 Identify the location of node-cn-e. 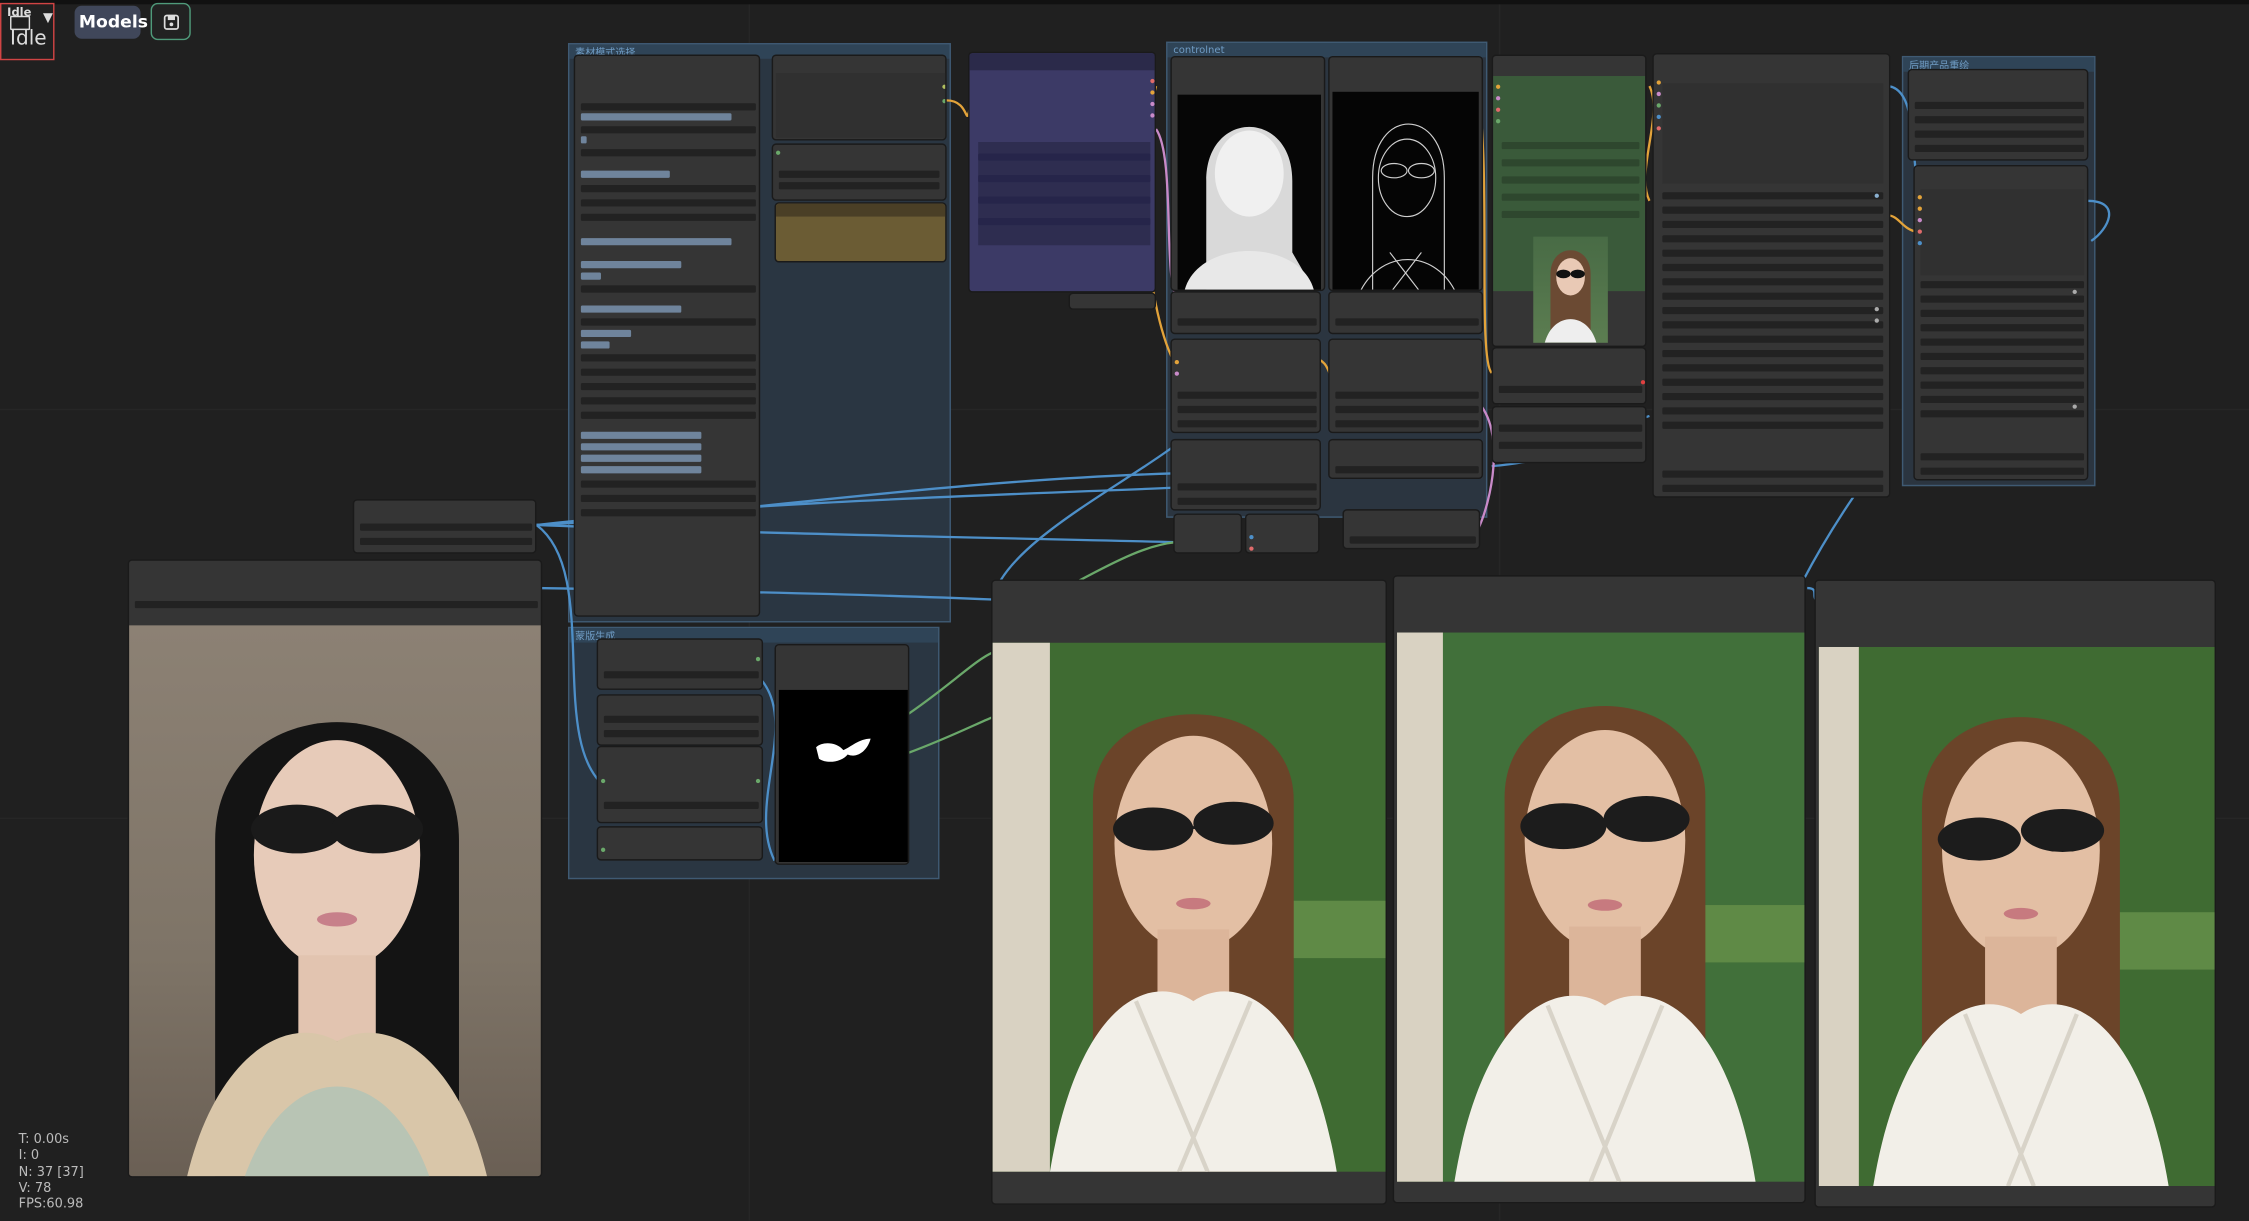
(1245, 474).